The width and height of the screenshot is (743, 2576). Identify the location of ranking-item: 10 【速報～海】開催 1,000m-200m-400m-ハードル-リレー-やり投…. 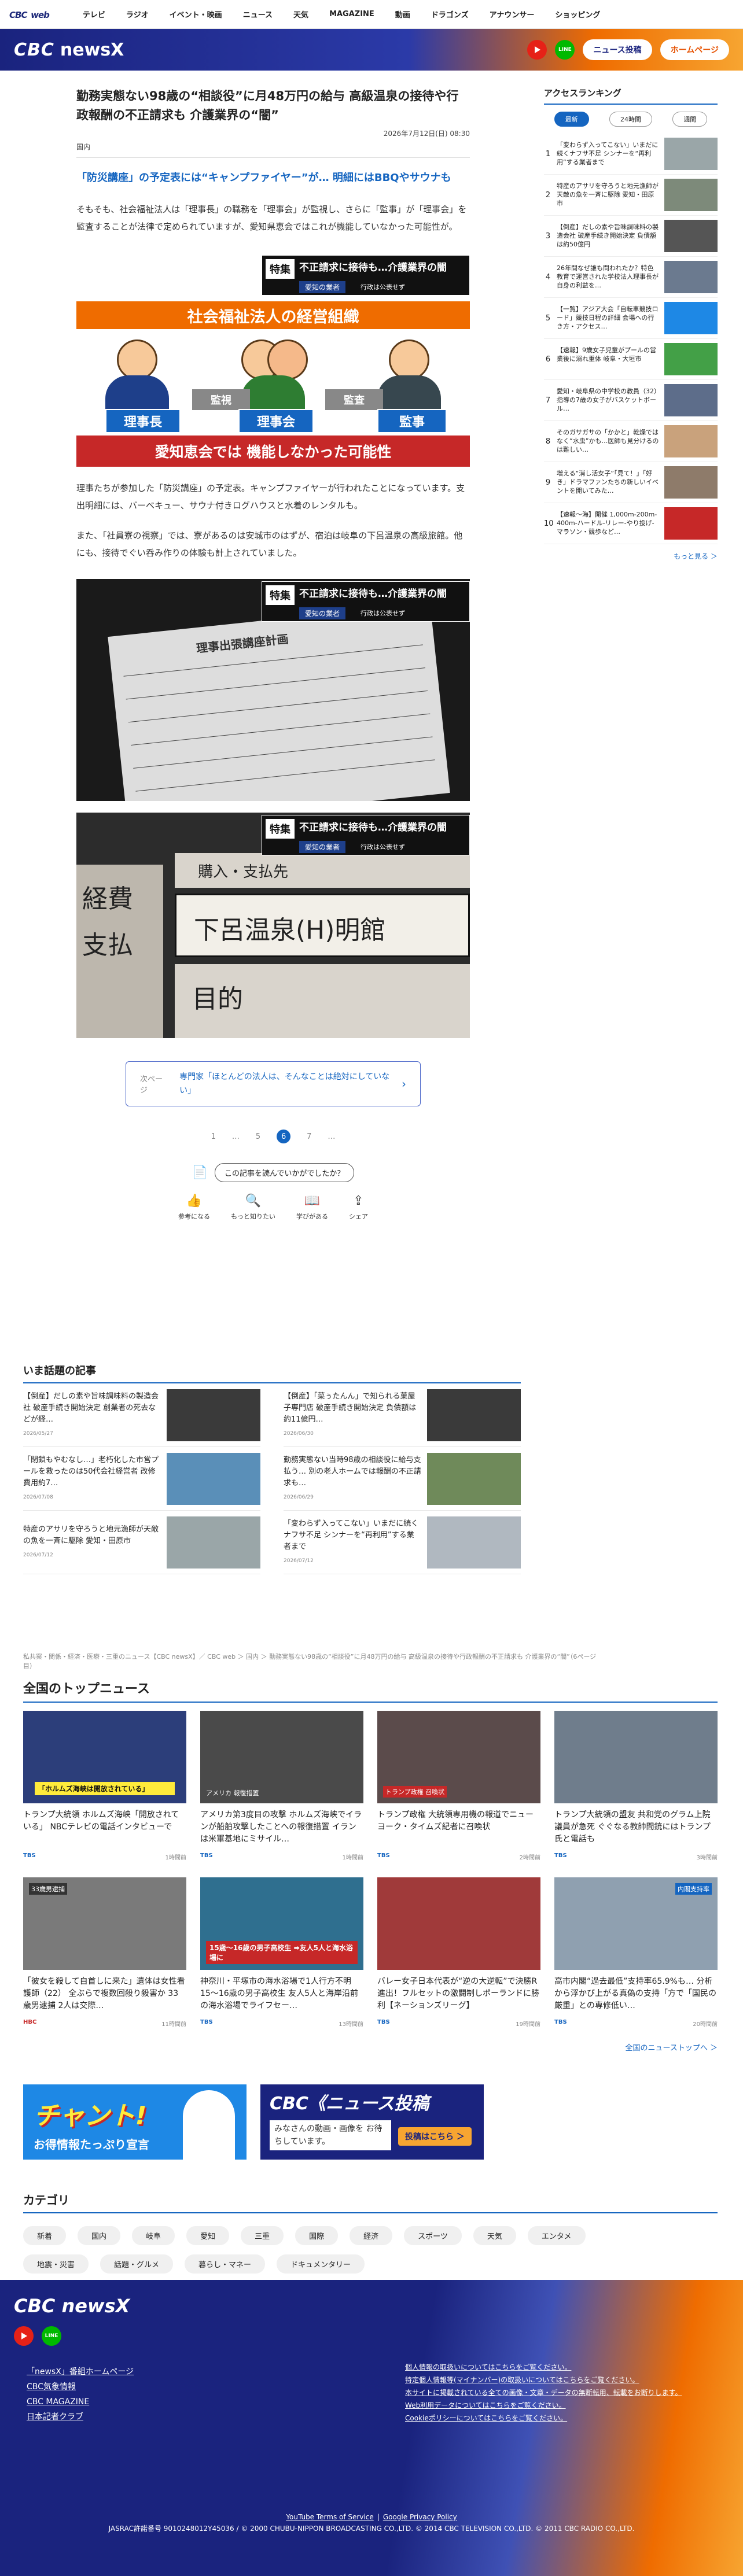
(631, 523).